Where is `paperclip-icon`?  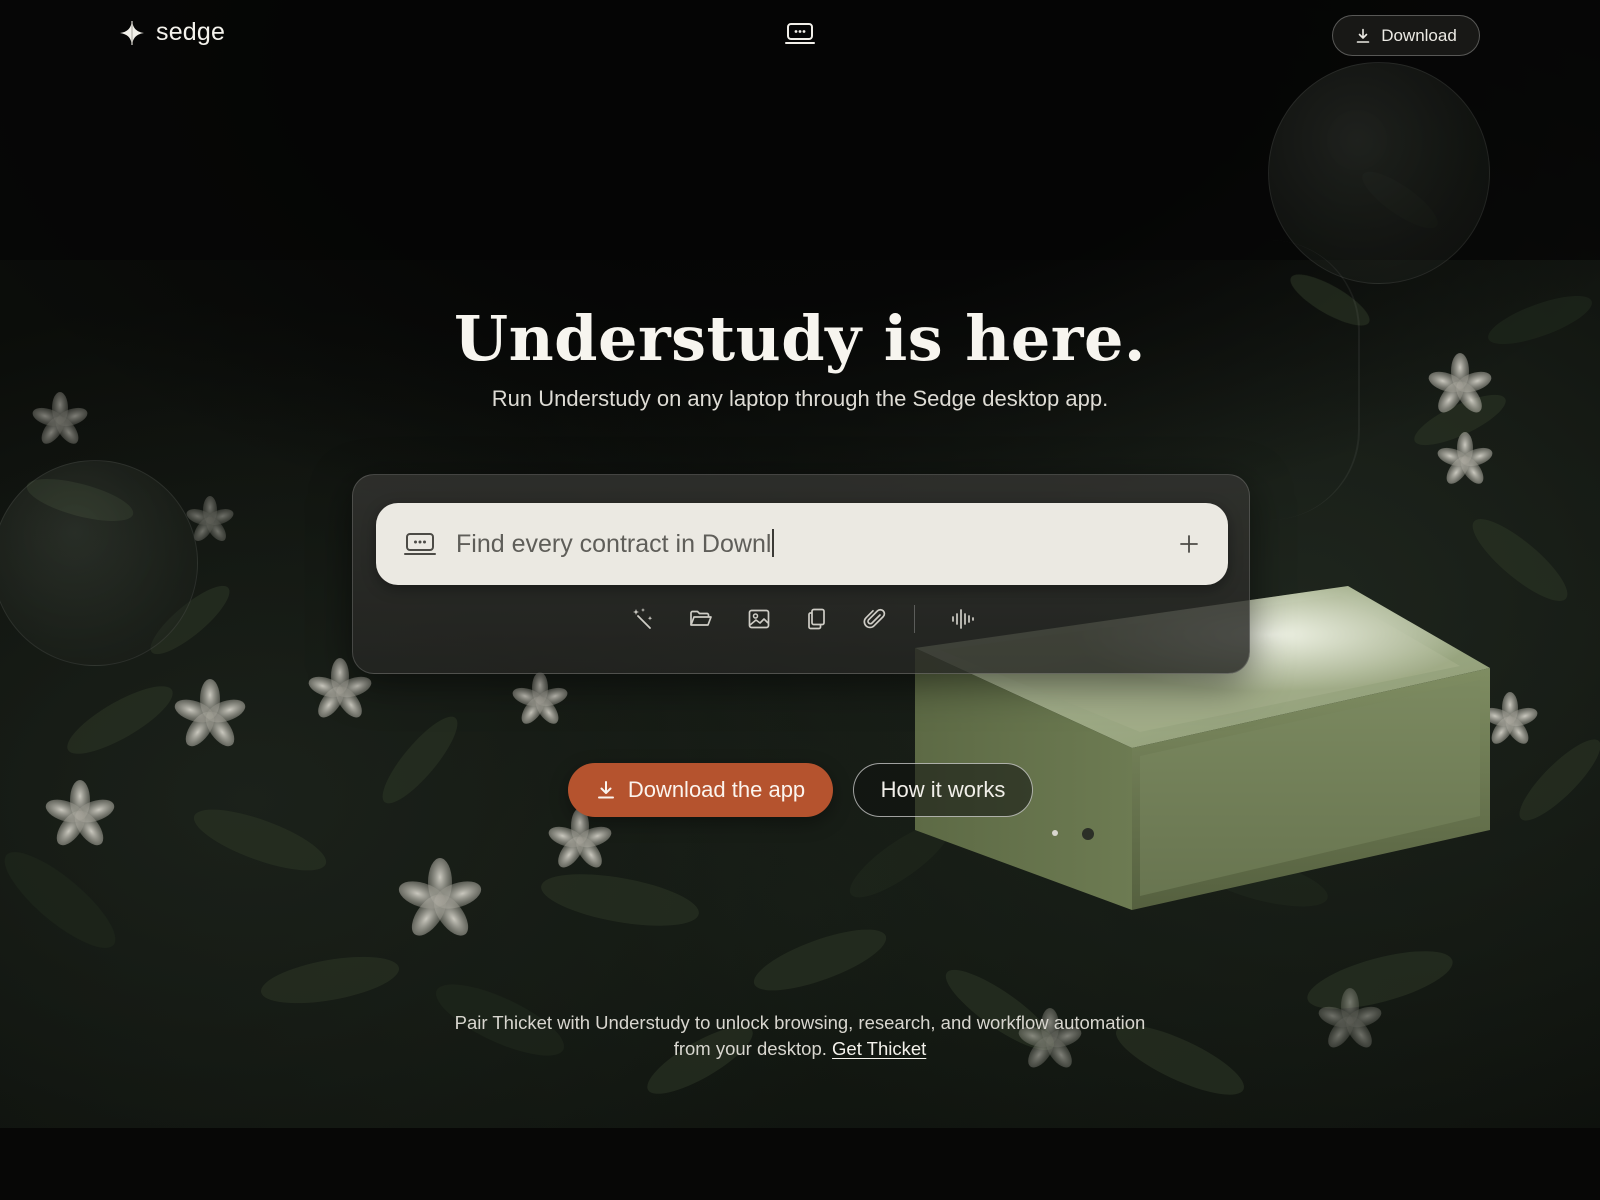
paperclip-icon is located at coordinates (874, 618).